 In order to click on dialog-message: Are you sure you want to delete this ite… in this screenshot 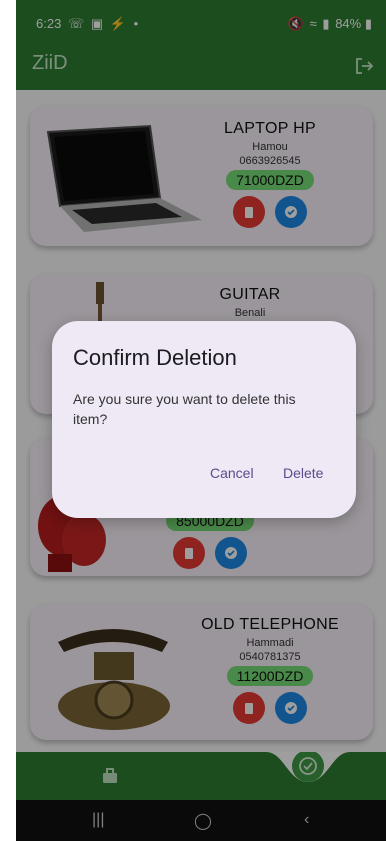, I will do `click(184, 409)`.